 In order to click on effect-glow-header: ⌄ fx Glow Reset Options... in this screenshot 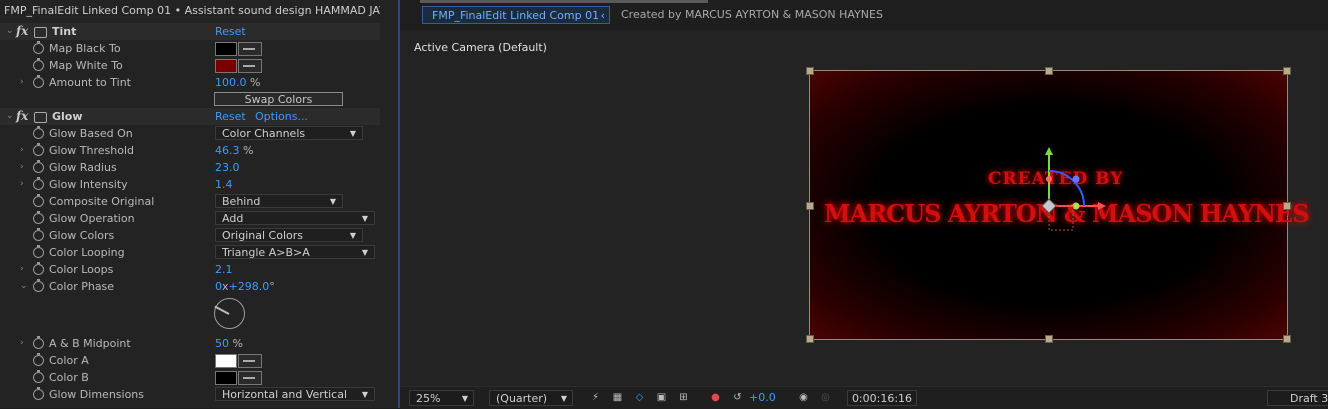, I will do `click(190, 116)`.